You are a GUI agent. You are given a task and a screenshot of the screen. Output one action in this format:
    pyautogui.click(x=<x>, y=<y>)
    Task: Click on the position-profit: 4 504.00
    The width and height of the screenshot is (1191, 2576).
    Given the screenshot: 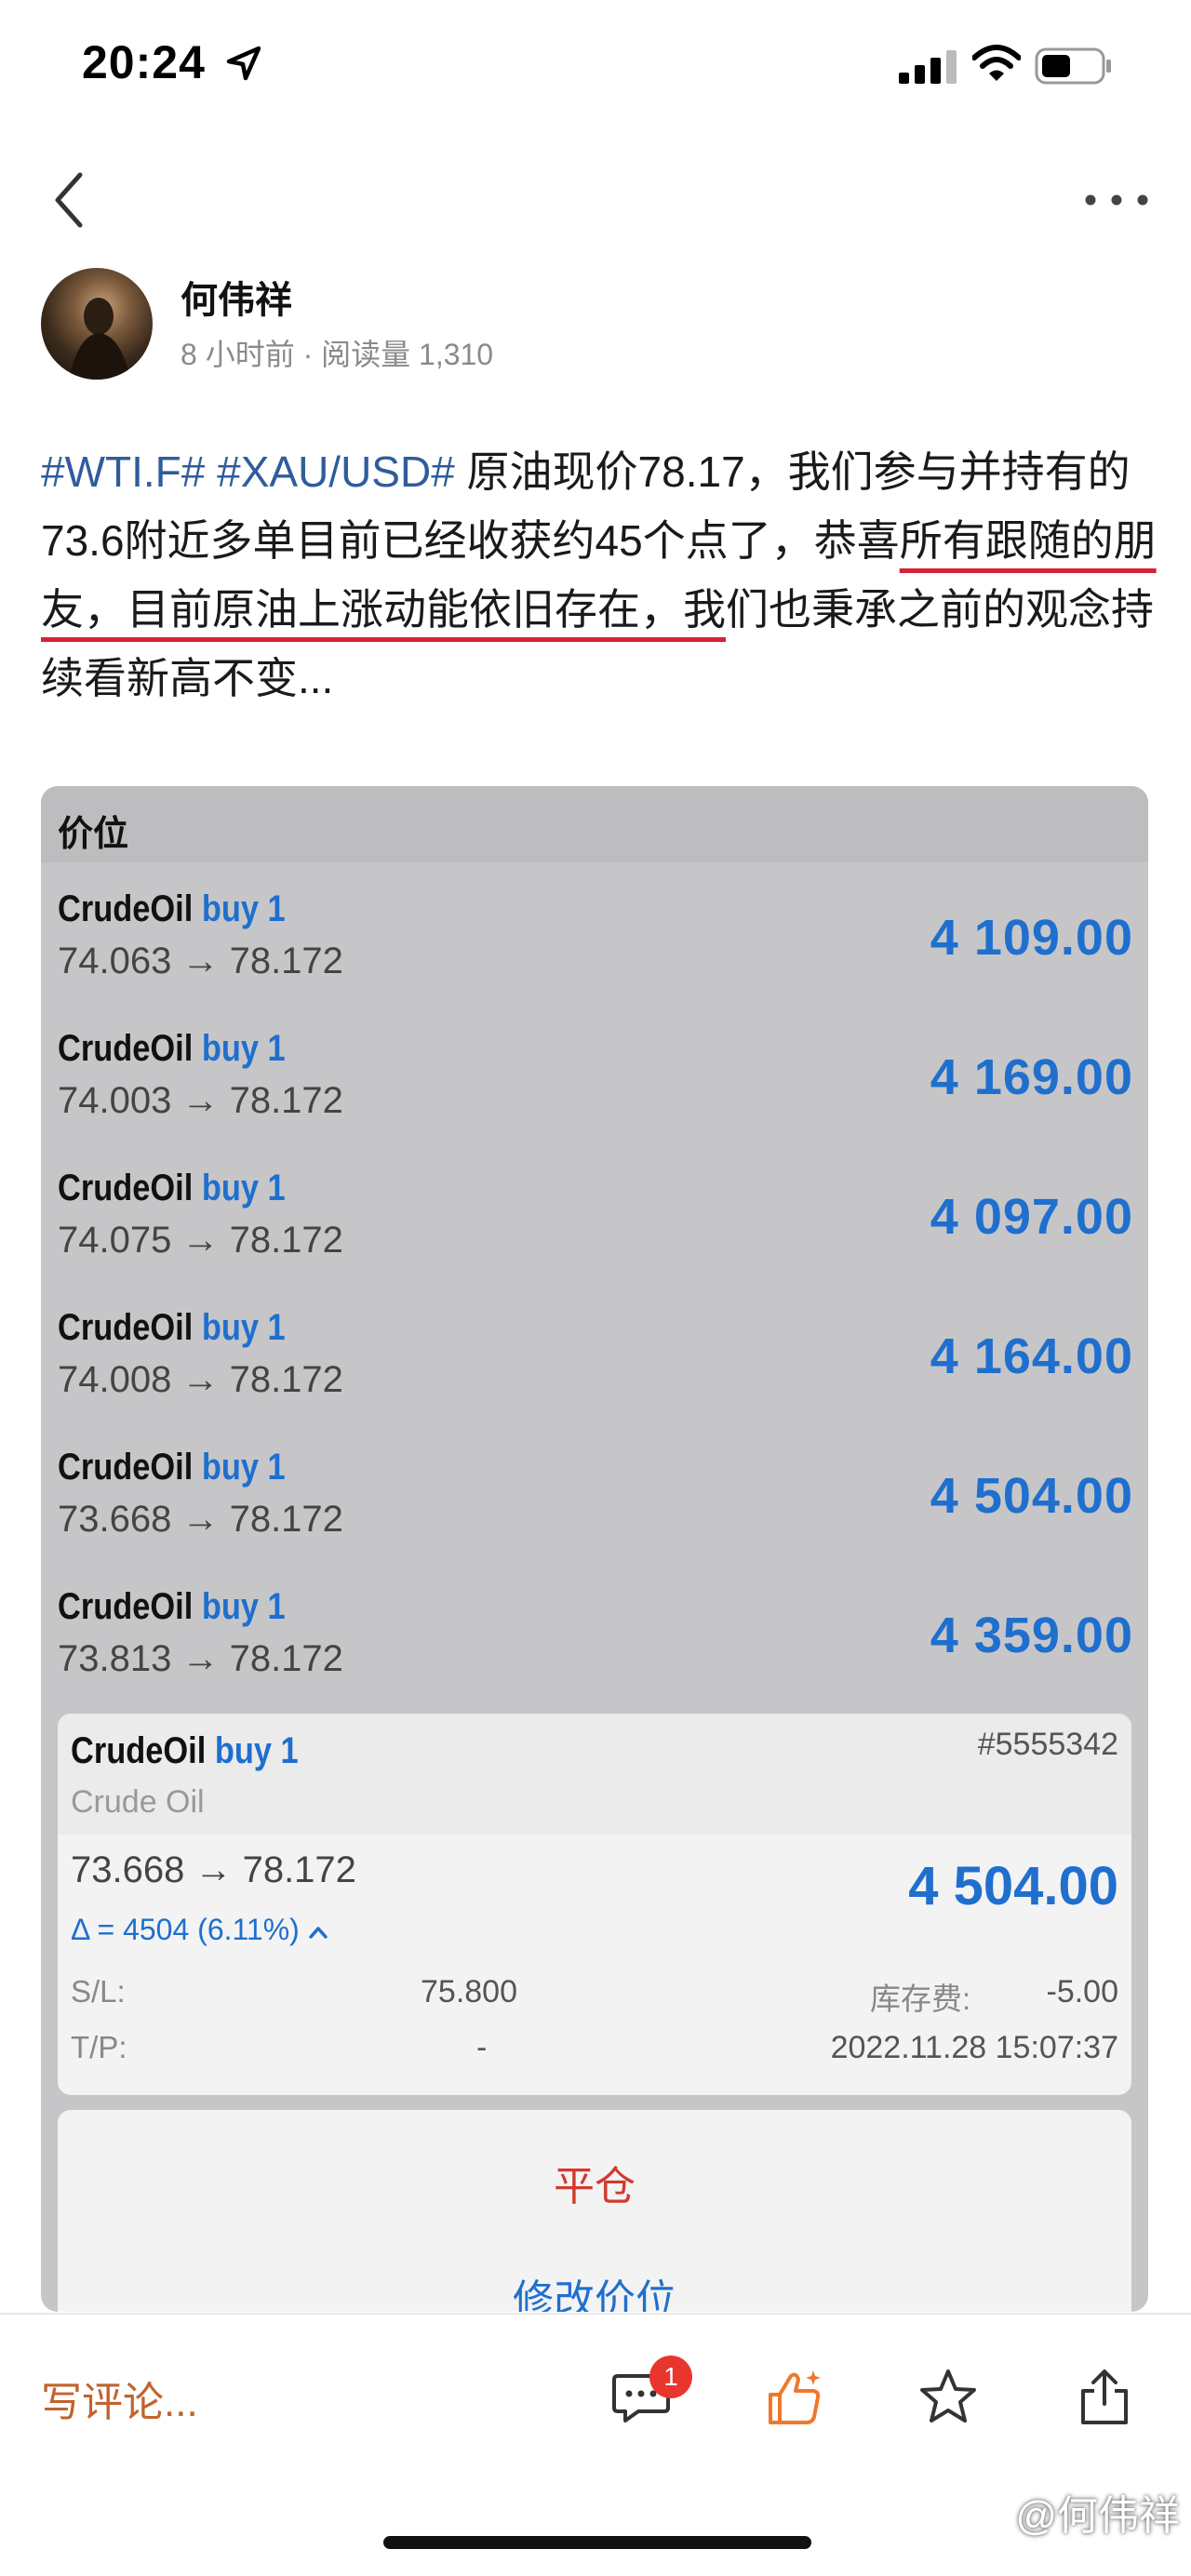 What is the action you would take?
    pyautogui.click(x=1031, y=1496)
    